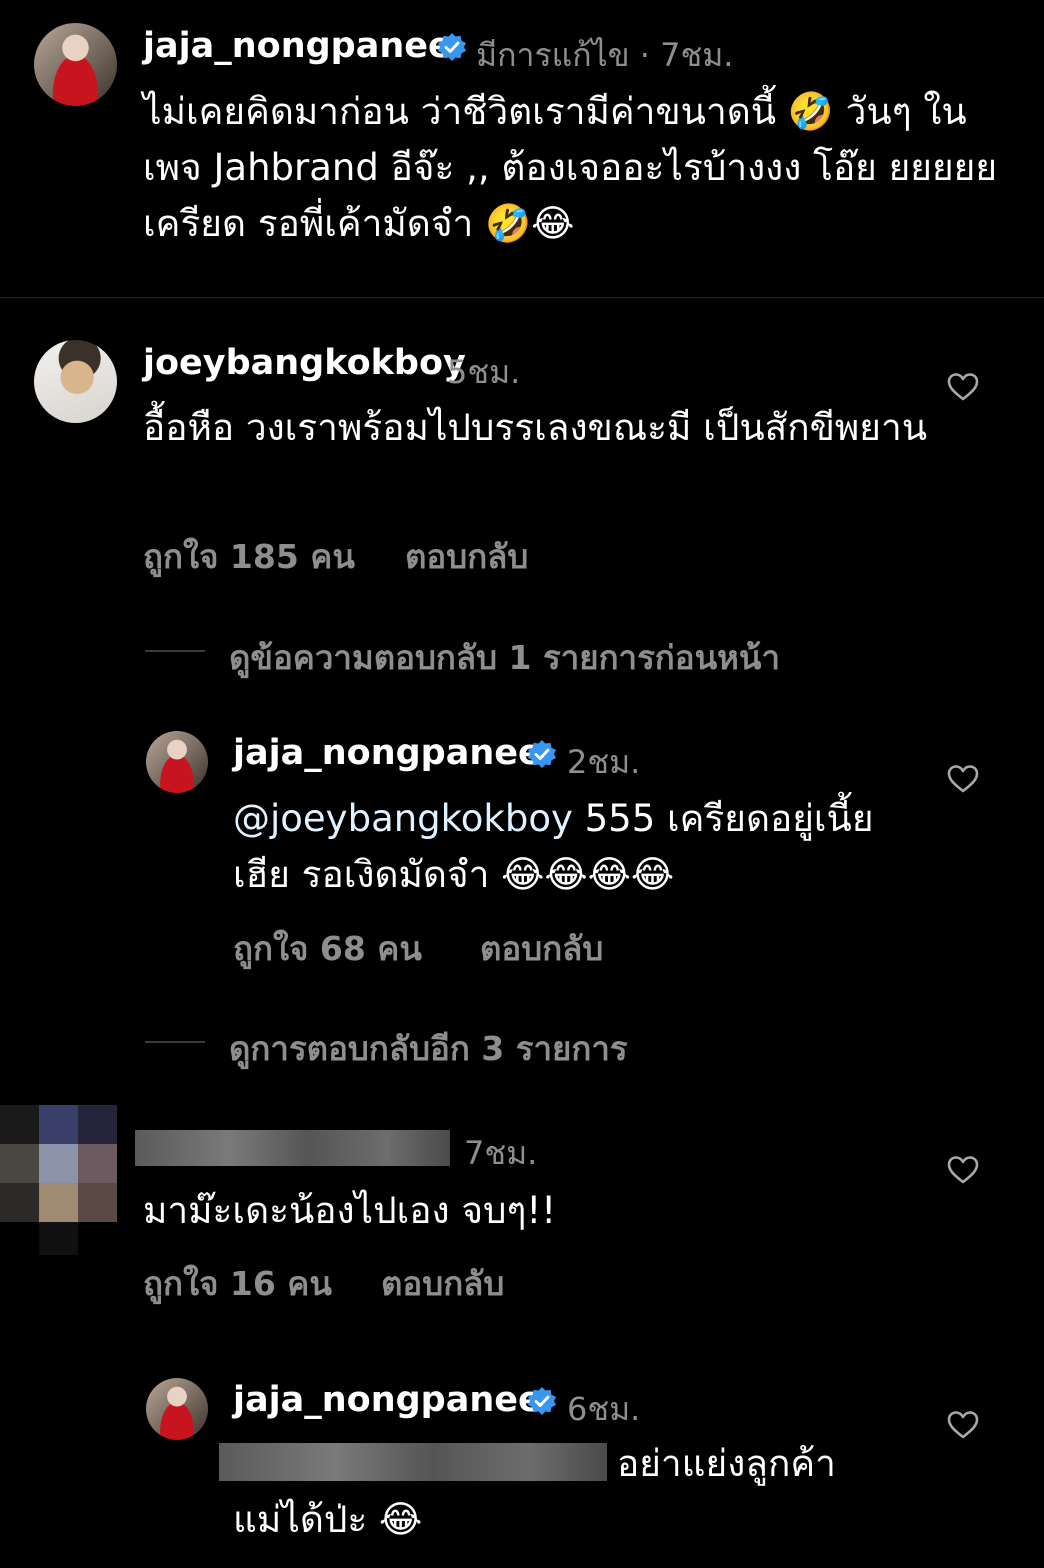 The width and height of the screenshot is (1044, 1568). Describe the element at coordinates (327, 948) in the screenshot. I see `likes-count: ถูกใจ 68 คน` at that location.